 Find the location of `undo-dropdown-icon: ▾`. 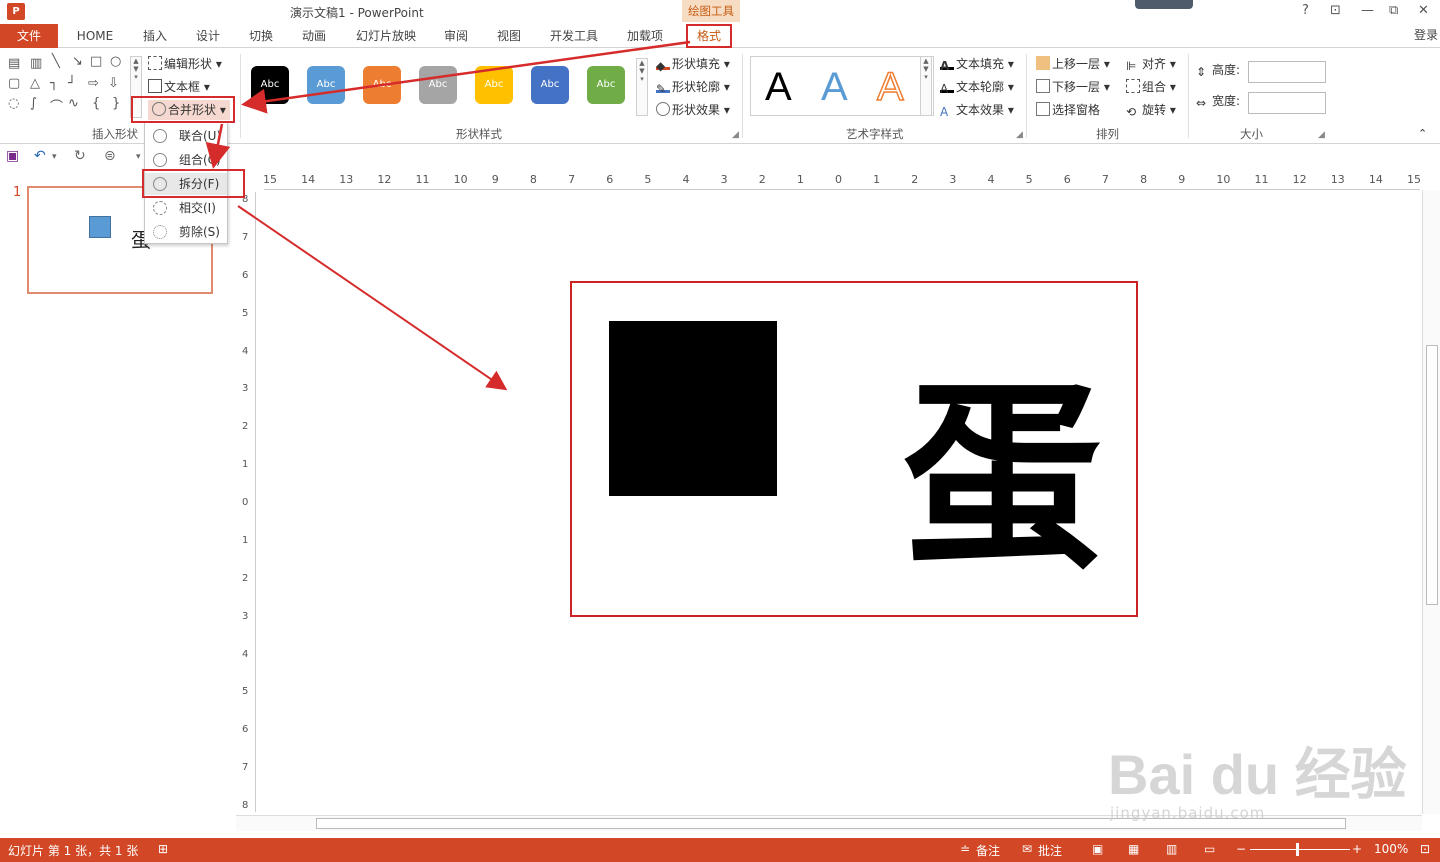

undo-dropdown-icon: ▾ is located at coordinates (54, 157).